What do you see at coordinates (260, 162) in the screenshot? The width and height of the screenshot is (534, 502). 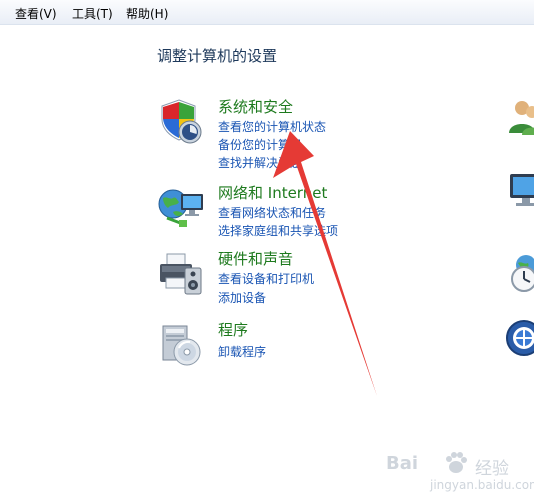 I see `link-troubleshoot: 查找并解决问题` at bounding box center [260, 162].